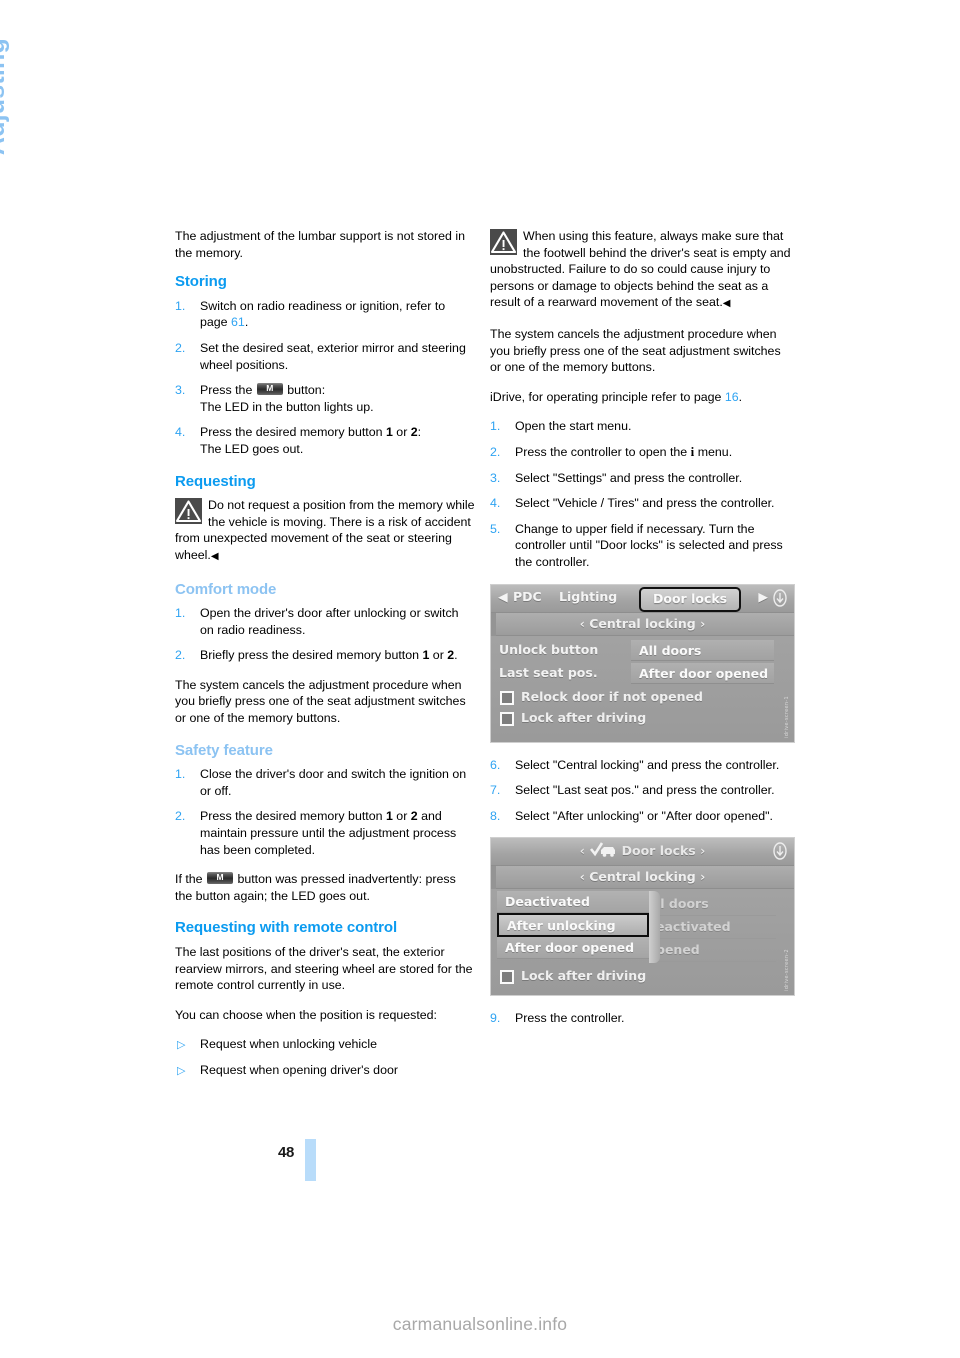  Describe the element at coordinates (503, 597) in the screenshot. I see `nav-left-arrow-icon: ◀` at that location.